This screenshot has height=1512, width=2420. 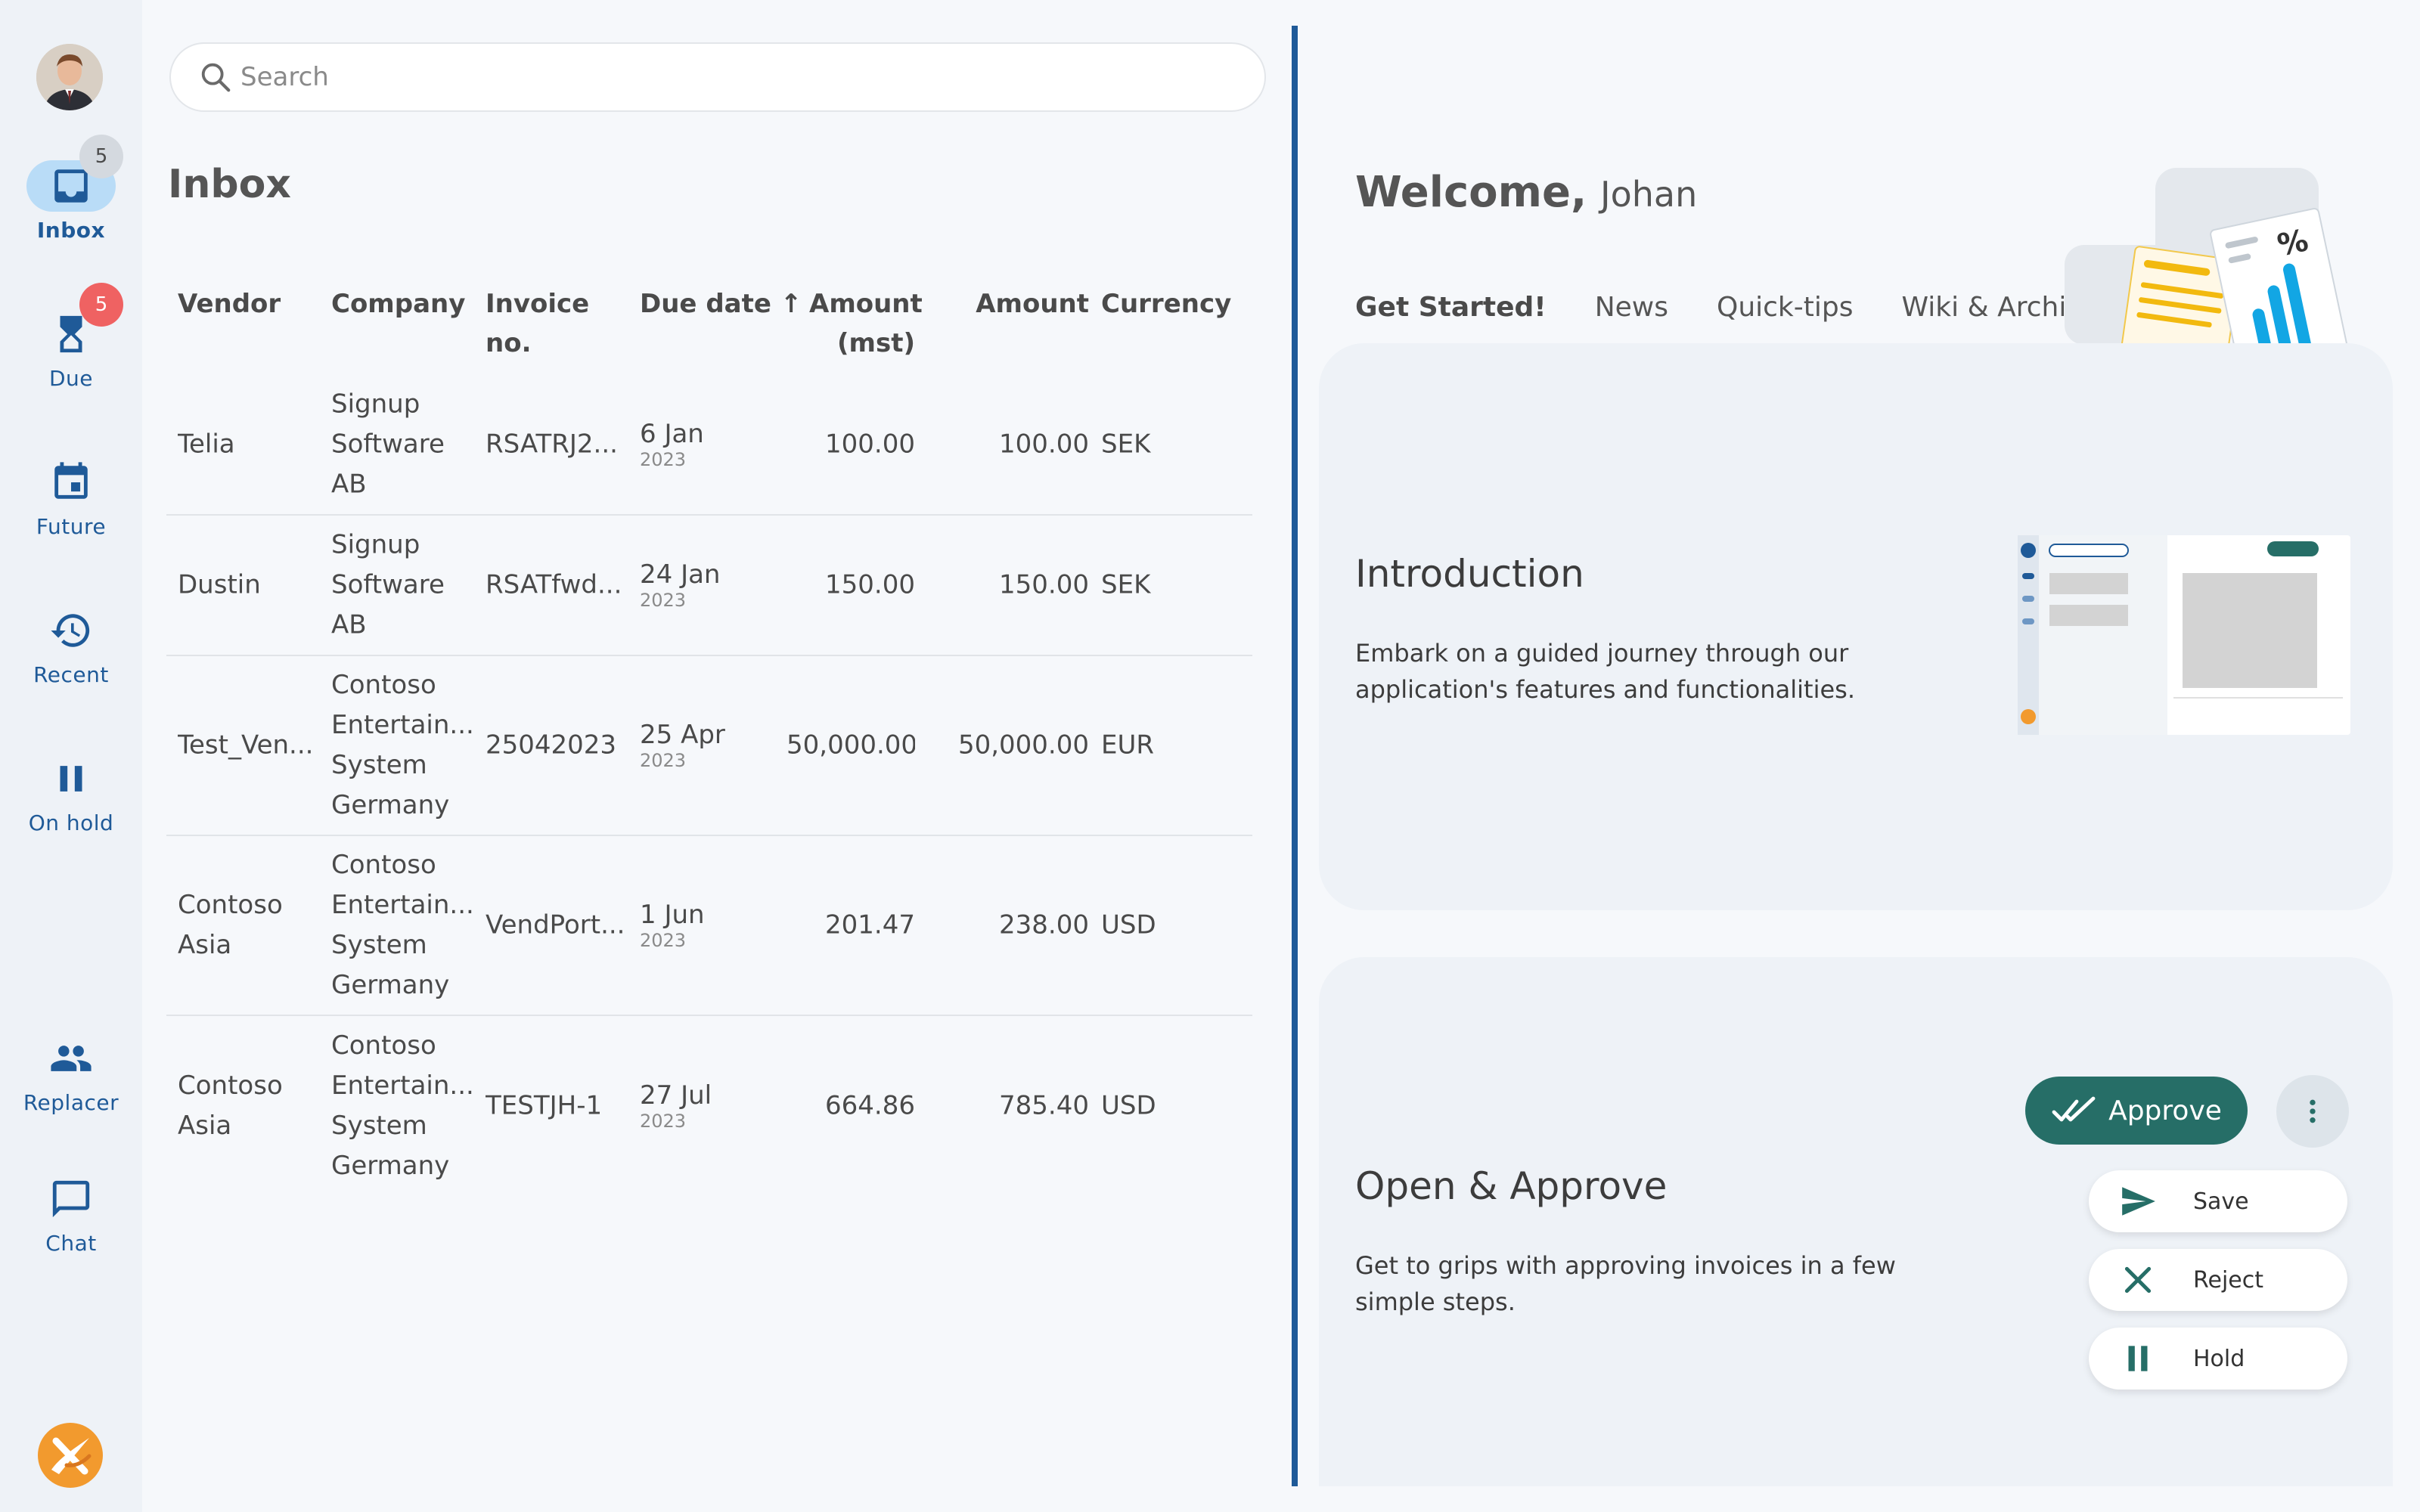 I want to click on cell-currency: EUR, so click(x=1127, y=745).